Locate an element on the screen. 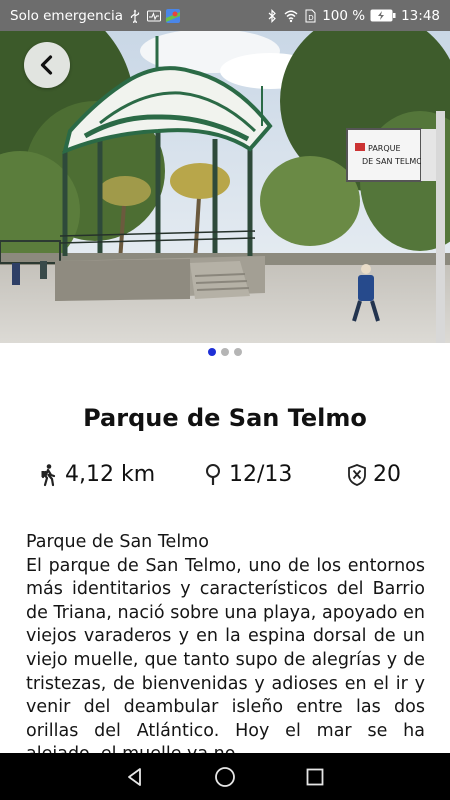  status-right: D 100 % 13:48 is located at coordinates (352, 16).